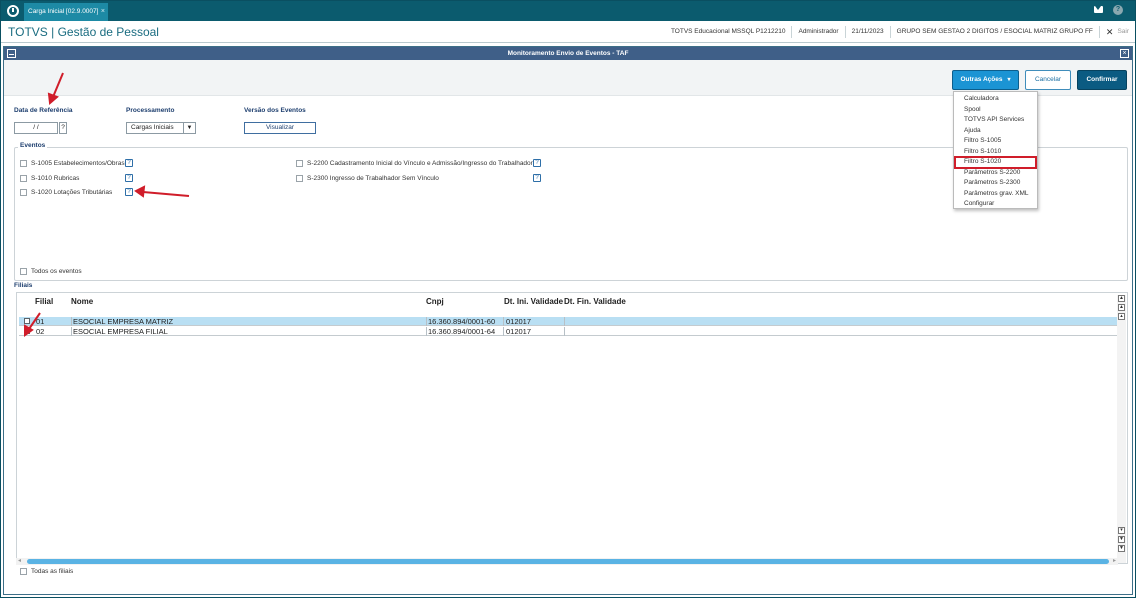 The width and height of the screenshot is (1136, 598). What do you see at coordinates (1048, 80) in the screenshot?
I see `cancel-button: Cancelar` at bounding box center [1048, 80].